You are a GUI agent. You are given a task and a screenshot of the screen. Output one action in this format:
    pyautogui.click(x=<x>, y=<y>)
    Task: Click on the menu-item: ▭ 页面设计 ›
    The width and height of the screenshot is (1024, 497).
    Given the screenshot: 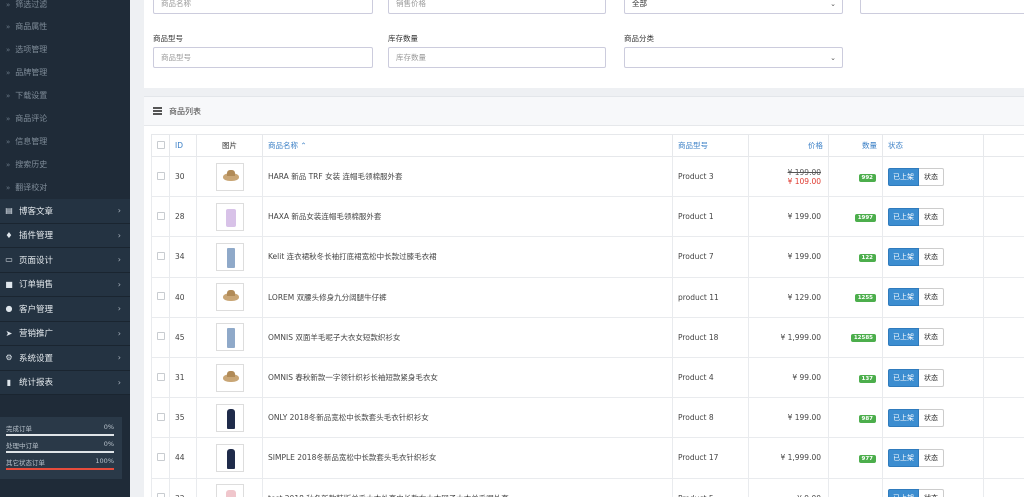 What is the action you would take?
    pyautogui.click(x=65, y=260)
    